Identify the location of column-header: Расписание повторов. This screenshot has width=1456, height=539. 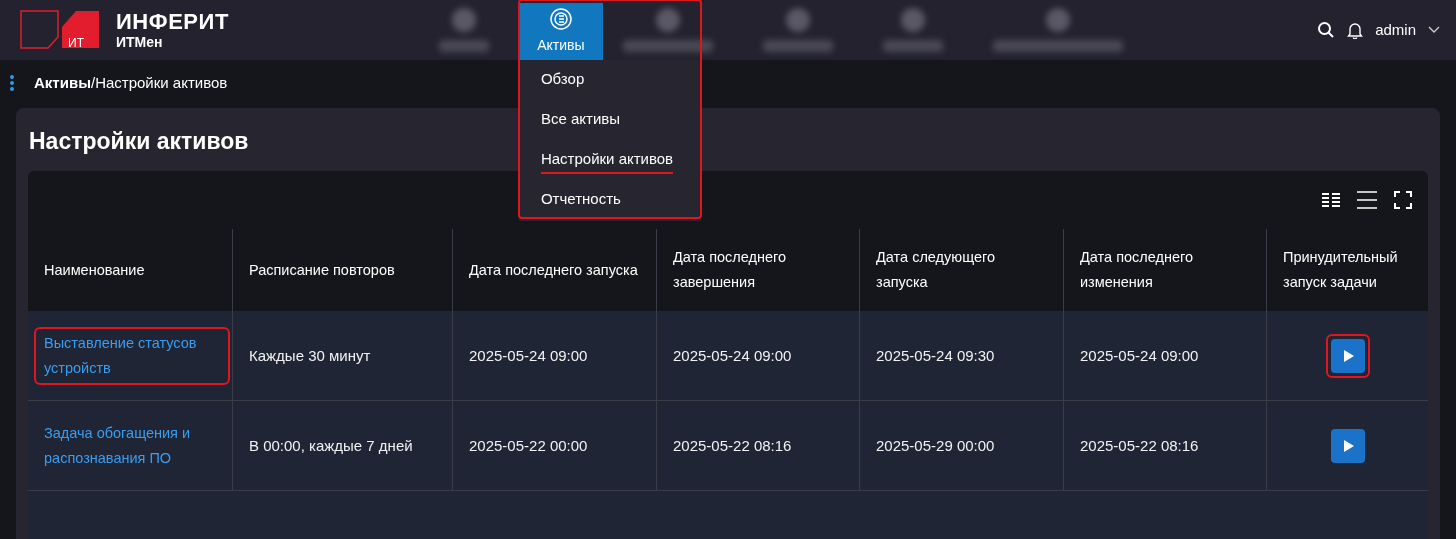
(322, 270).